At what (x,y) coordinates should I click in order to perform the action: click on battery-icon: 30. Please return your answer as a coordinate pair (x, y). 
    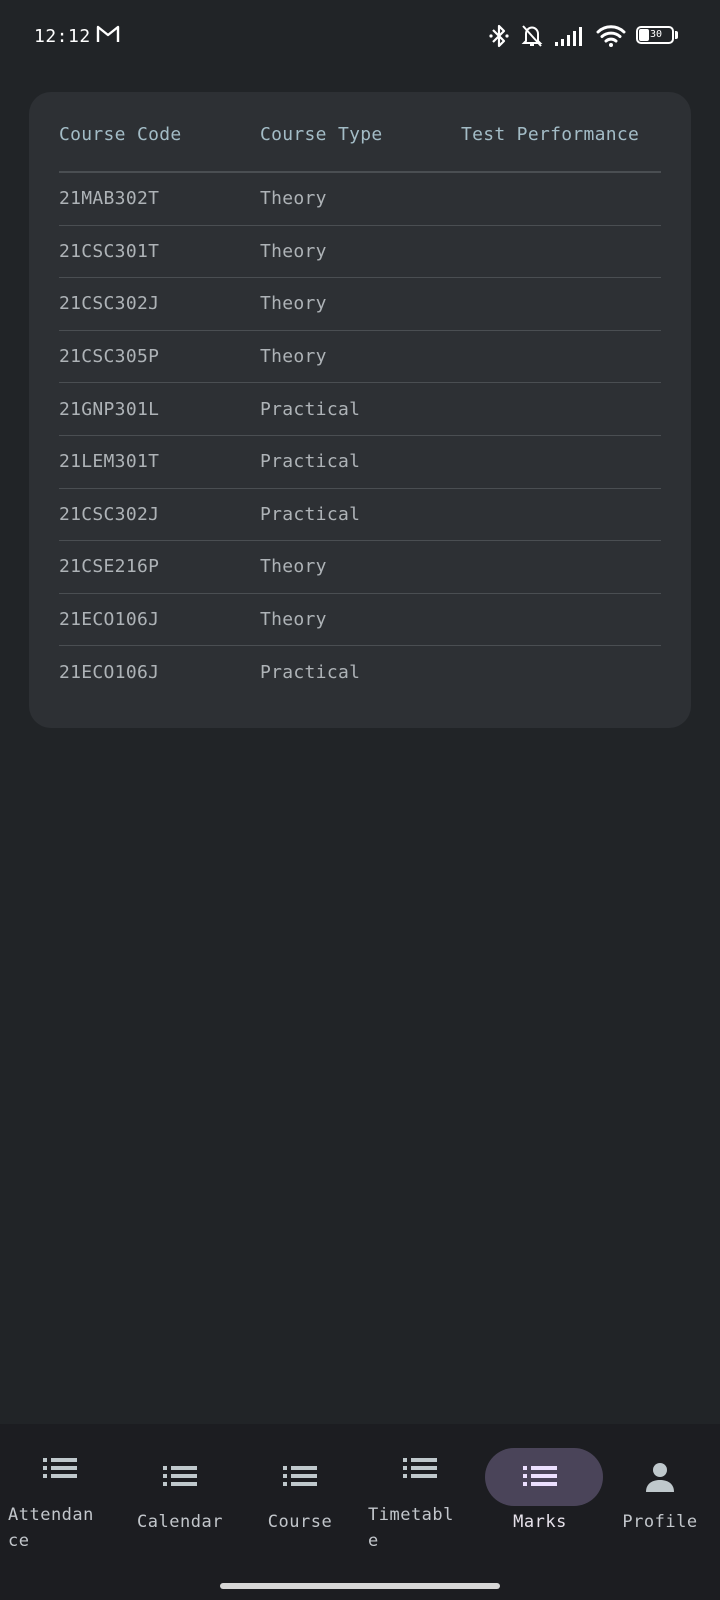
    Looking at the image, I should click on (658, 36).